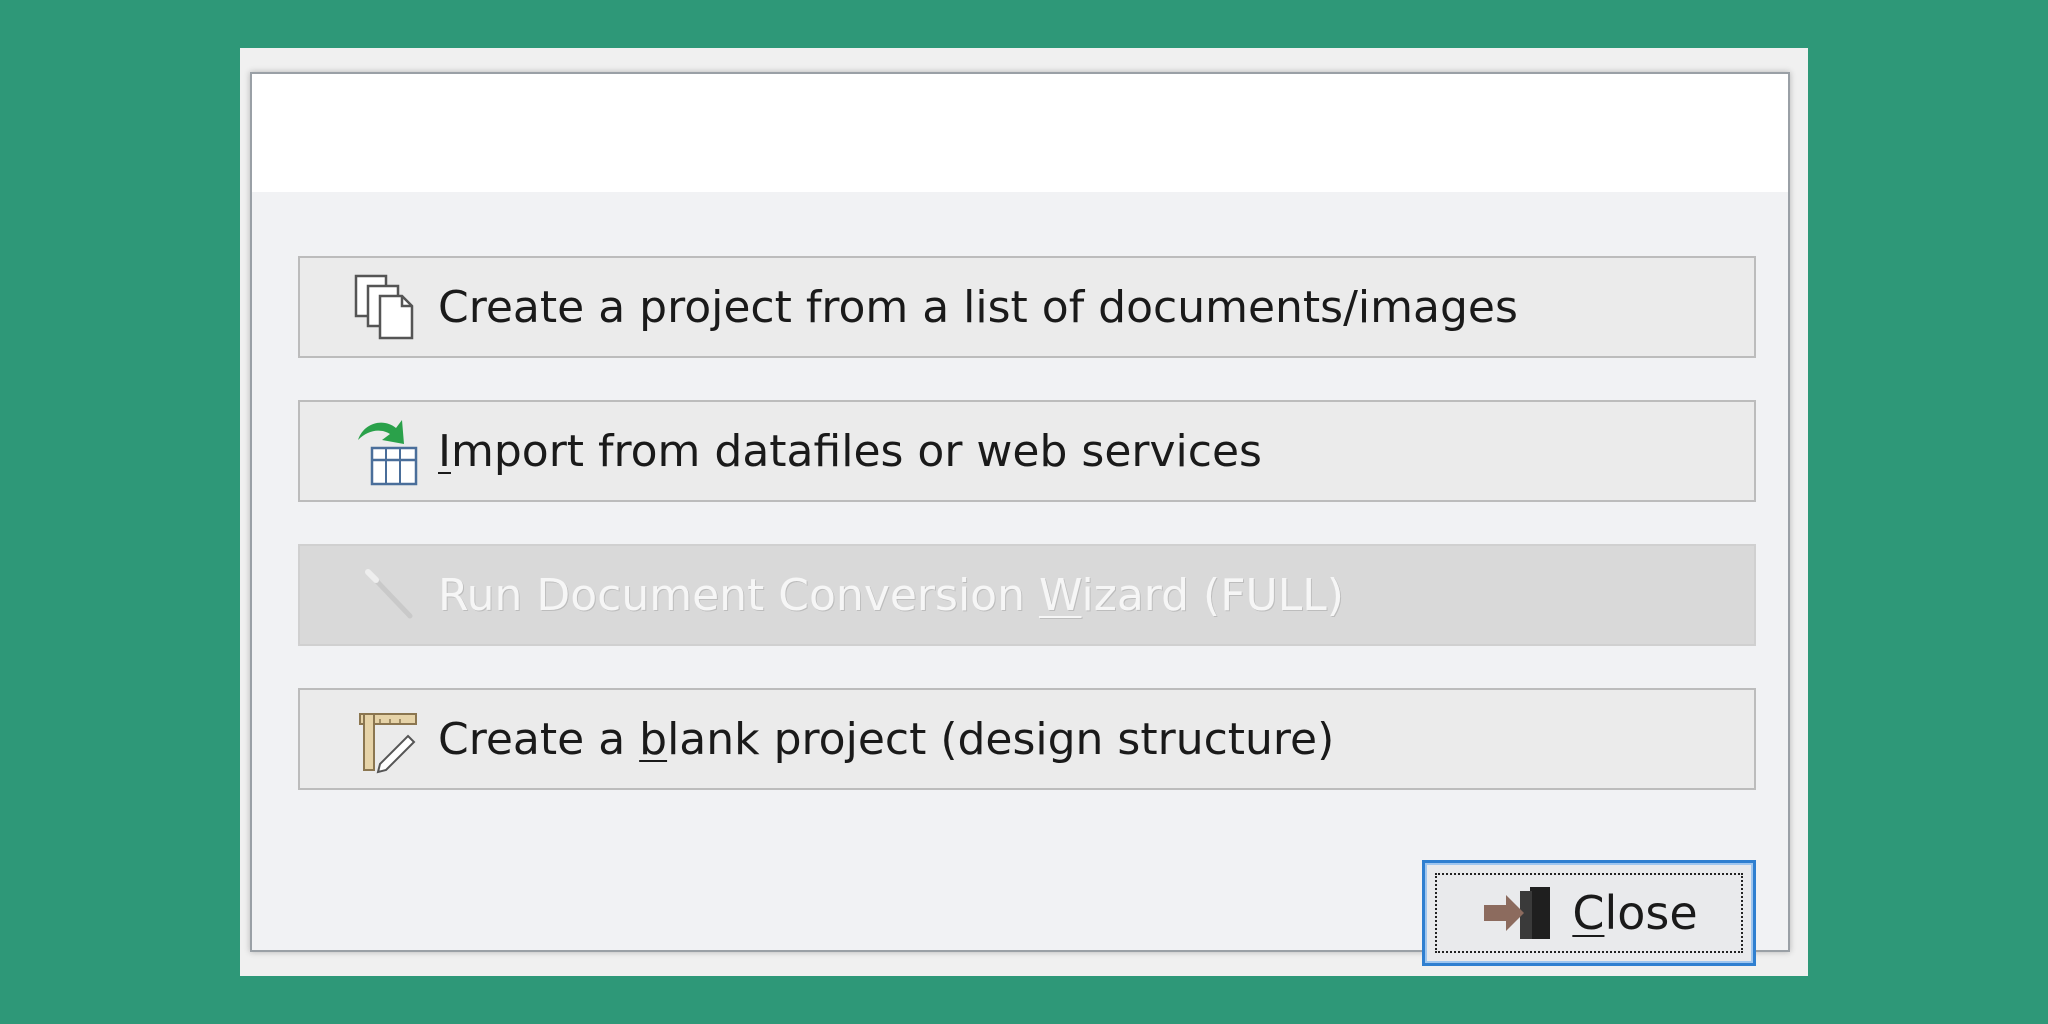 The height and width of the screenshot is (1024, 2048). Describe the element at coordinates (1020, 133) in the screenshot. I see `dialog-header` at that location.